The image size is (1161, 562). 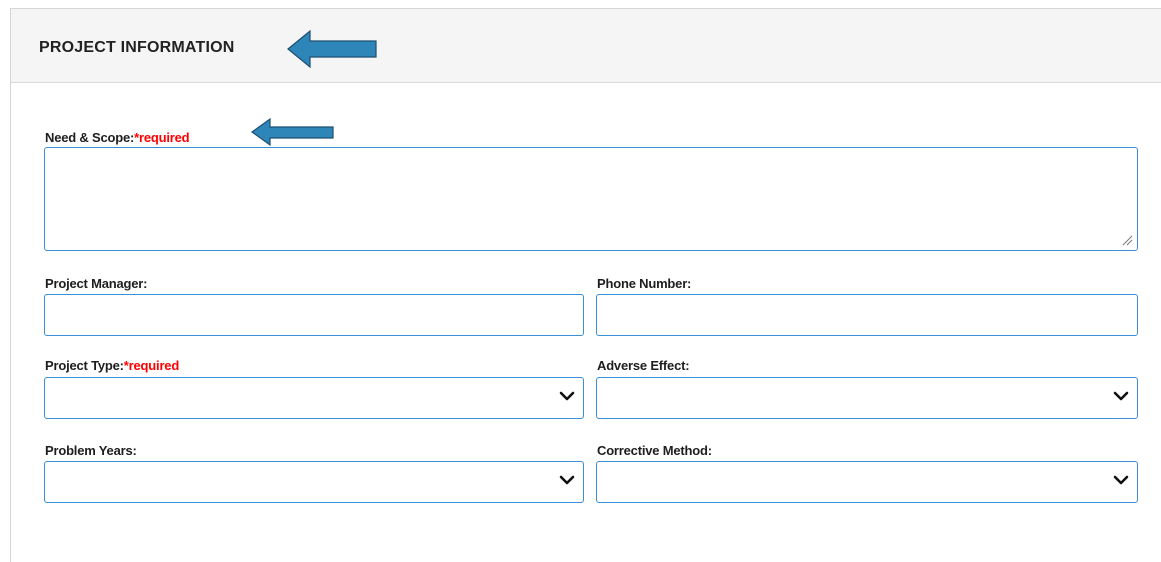 I want to click on phone-number-input, so click(x=867, y=315).